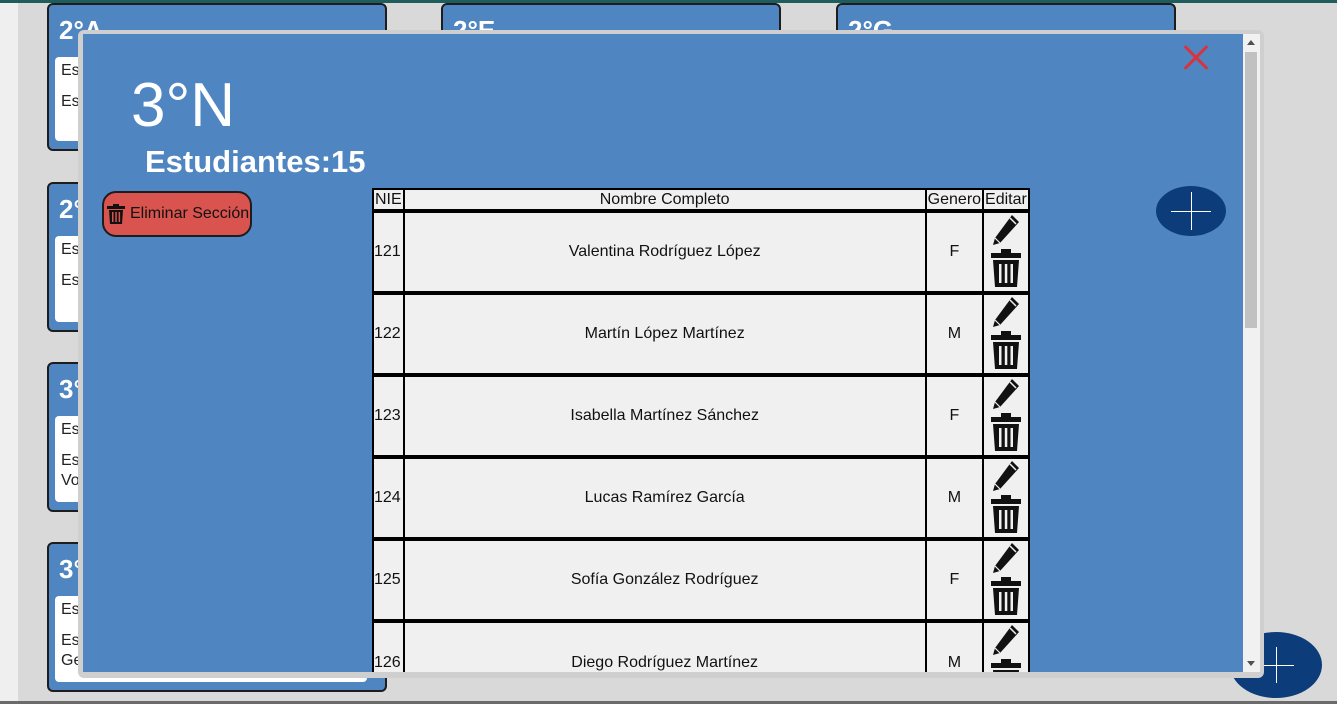  What do you see at coordinates (190, 213) in the screenshot?
I see `delete-section-label: Eliminar Sección` at bounding box center [190, 213].